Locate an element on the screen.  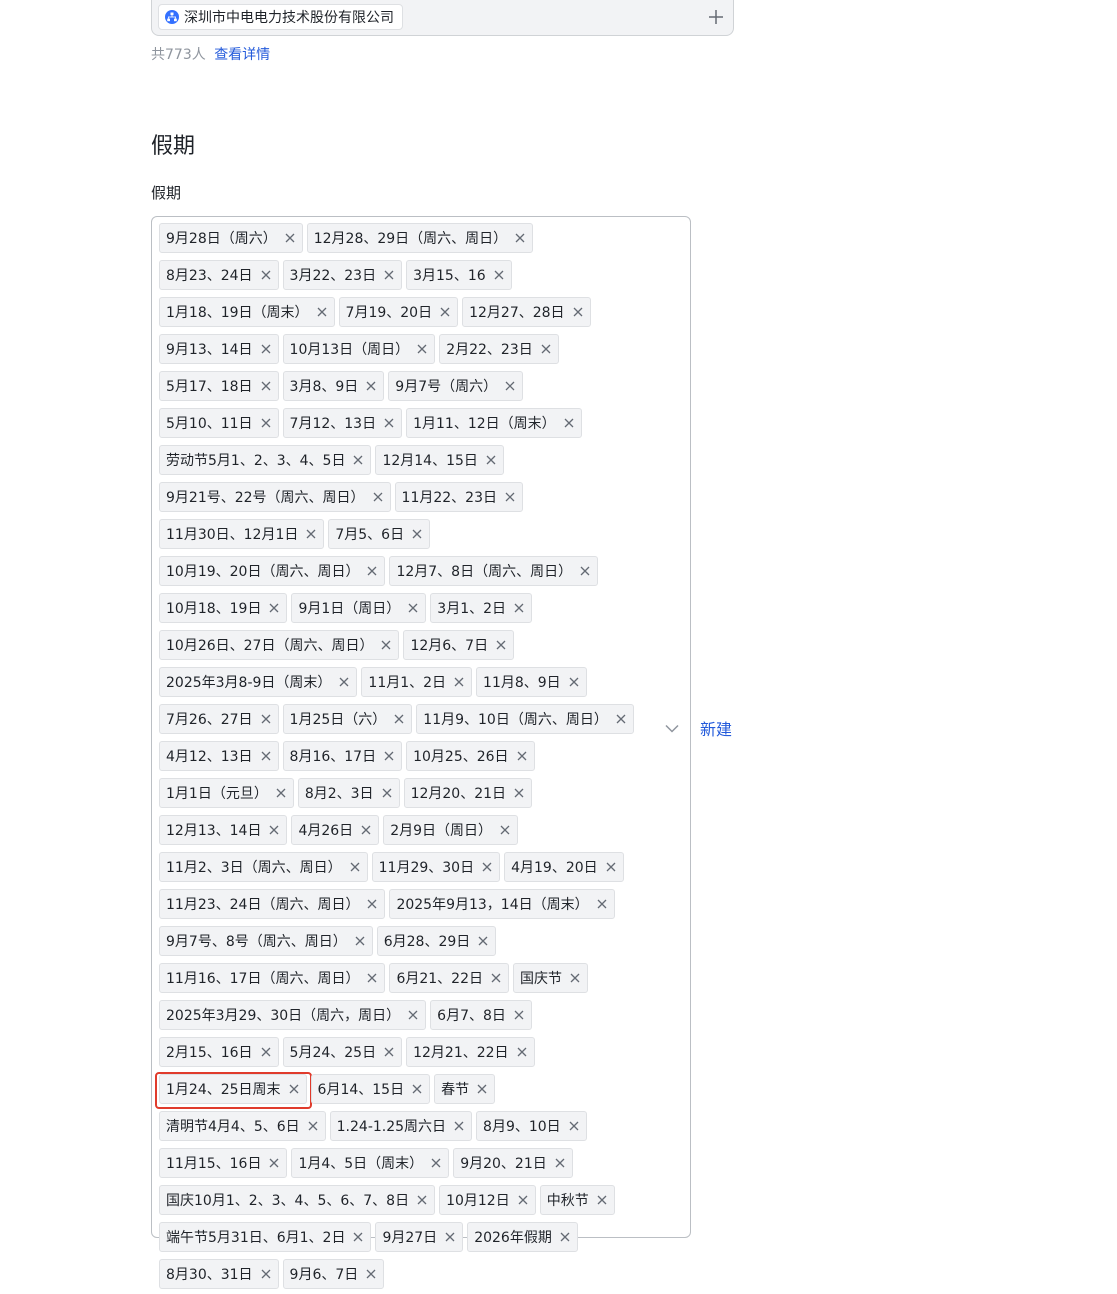
holiday-tag: 10月13日（周日） is located at coordinates (359, 349).